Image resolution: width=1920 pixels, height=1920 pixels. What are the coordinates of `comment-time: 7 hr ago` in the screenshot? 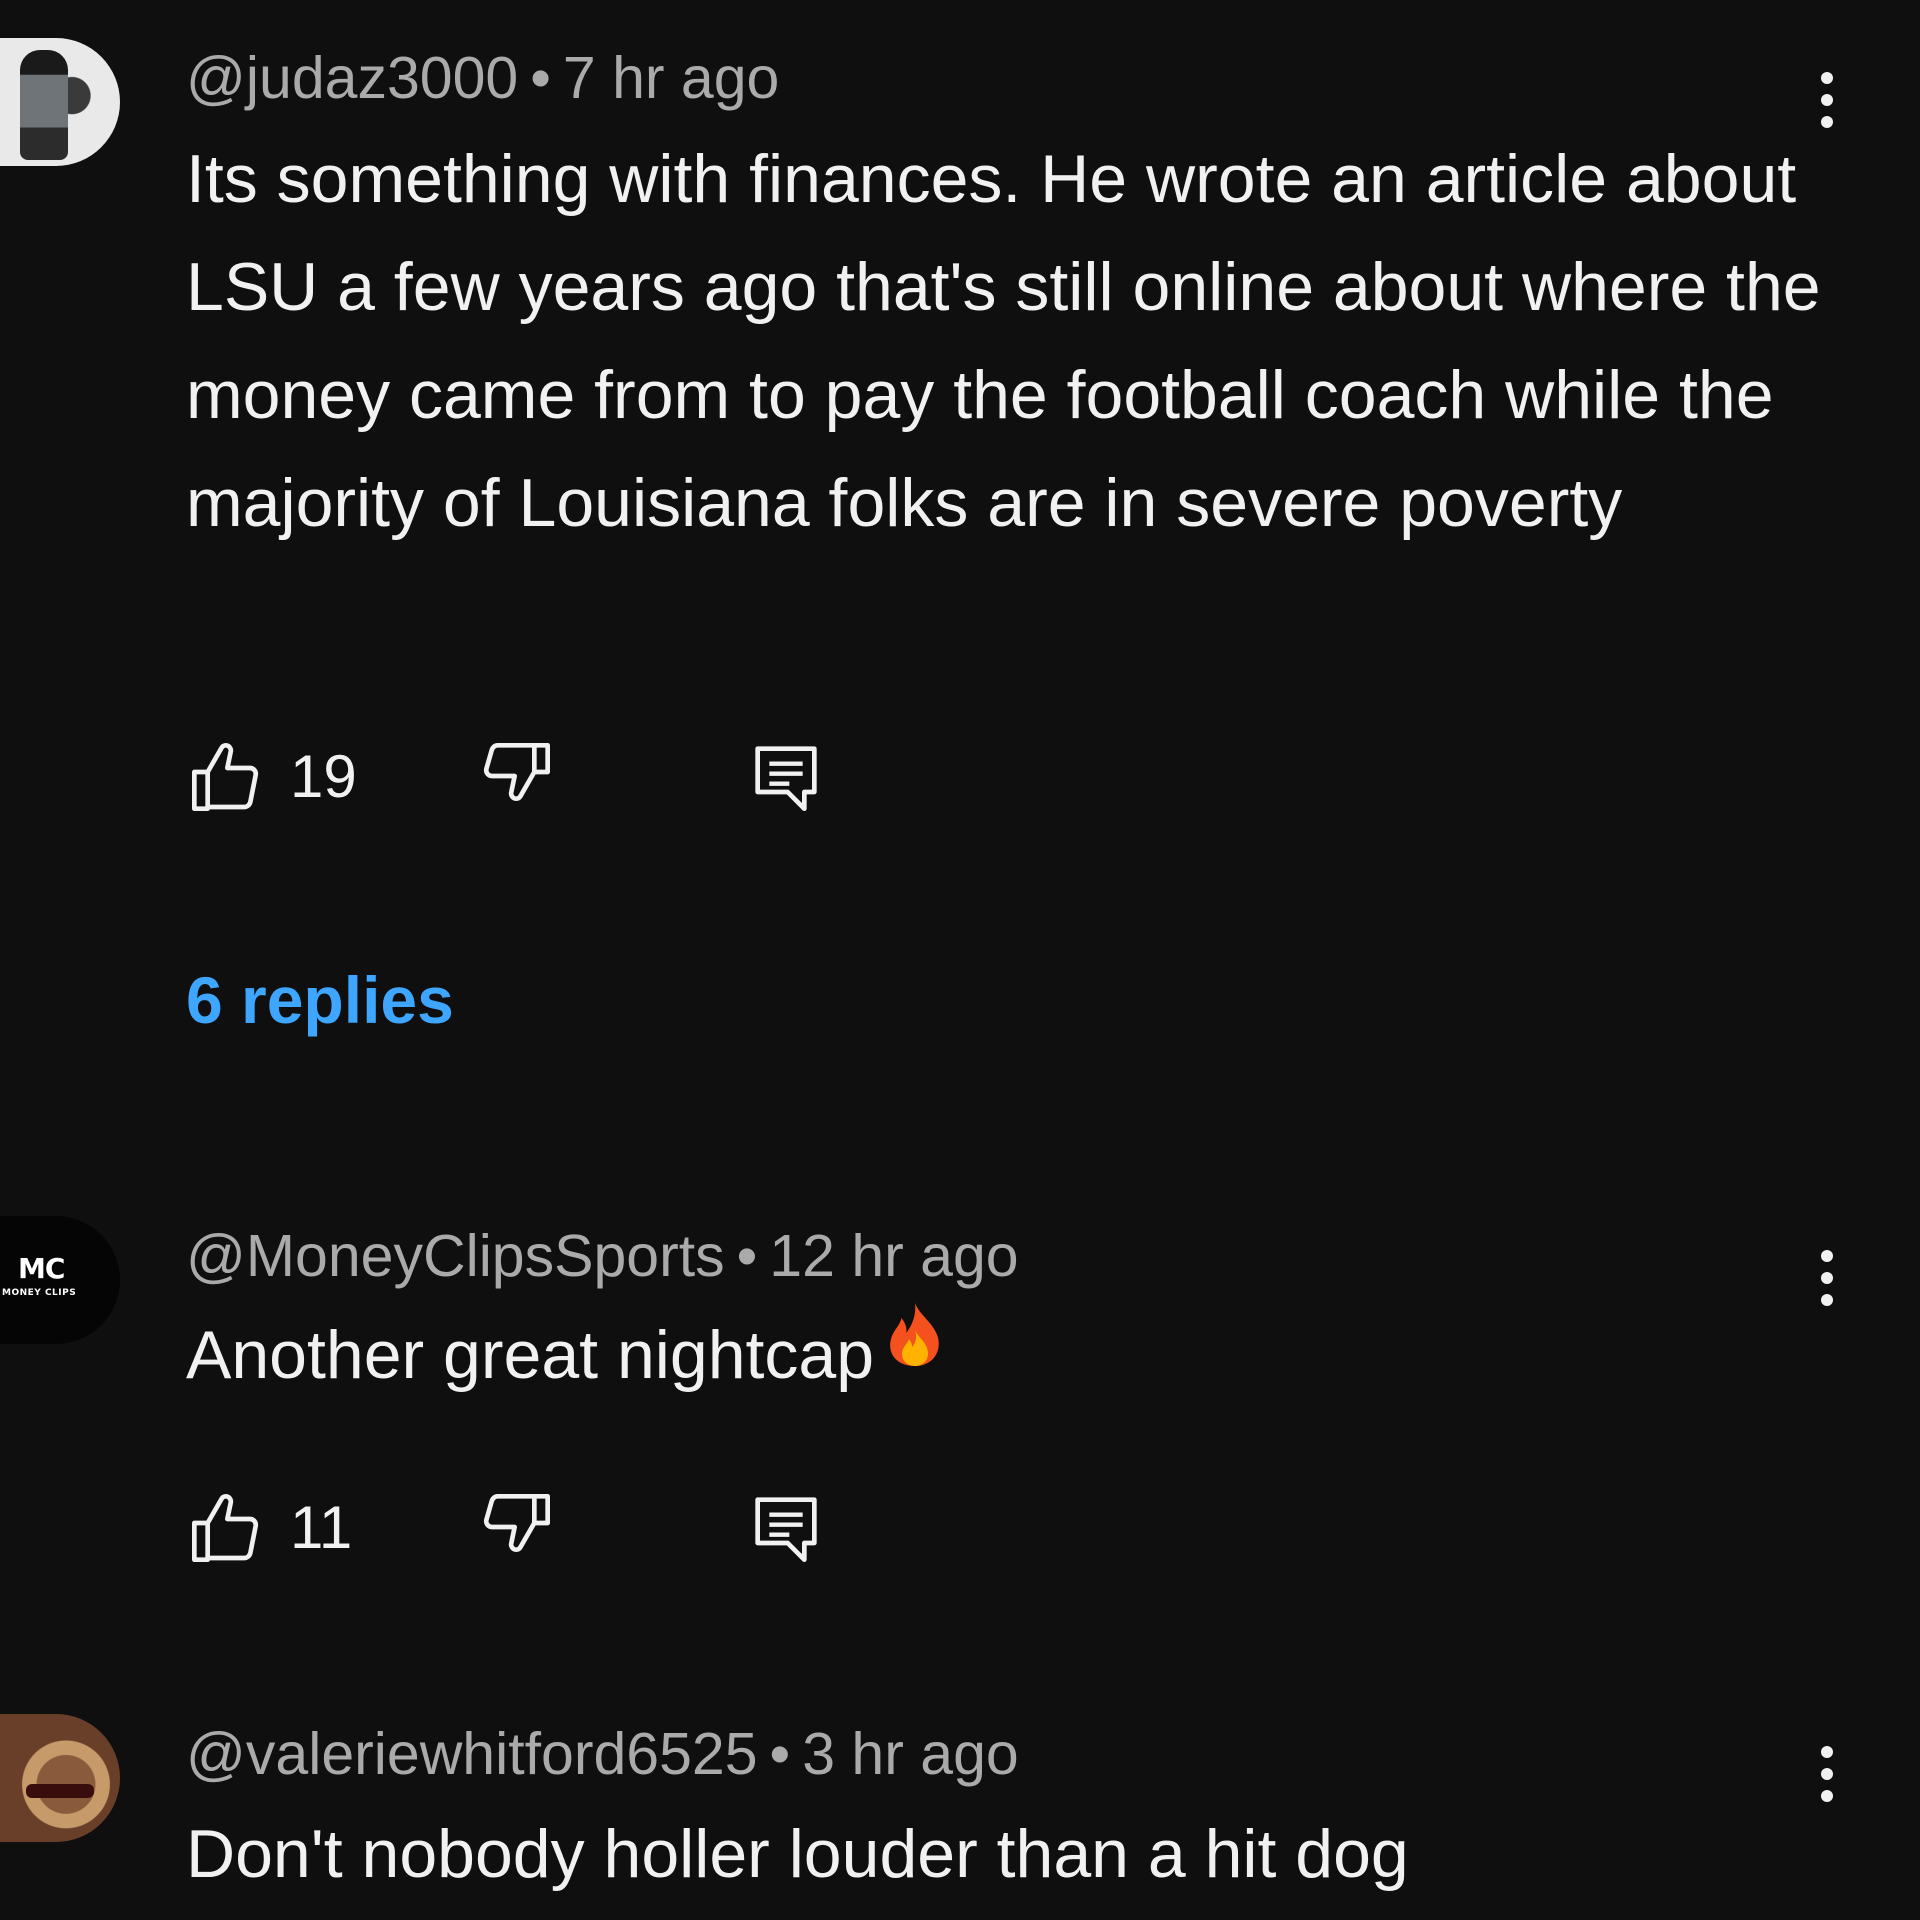 It's located at (671, 78).